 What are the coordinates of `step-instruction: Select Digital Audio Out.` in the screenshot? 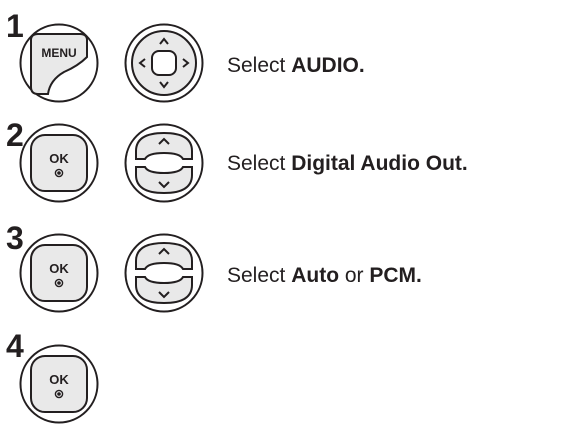 It's located at (347, 163).